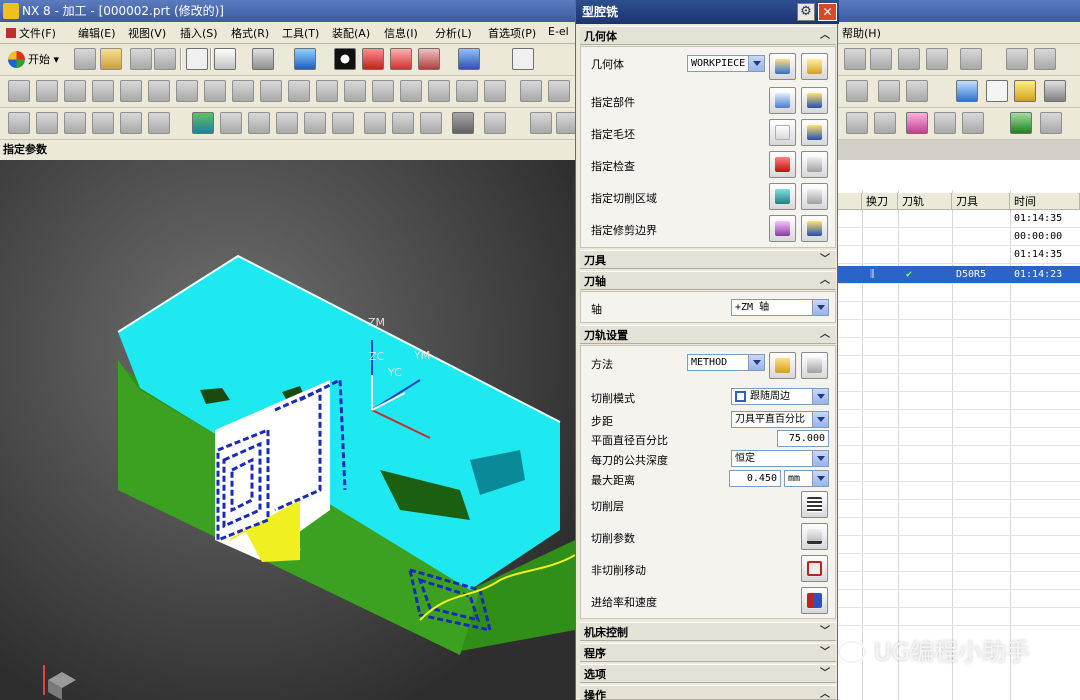 The height and width of the screenshot is (700, 1080). I want to click on tool-icon, so click(469, 59).